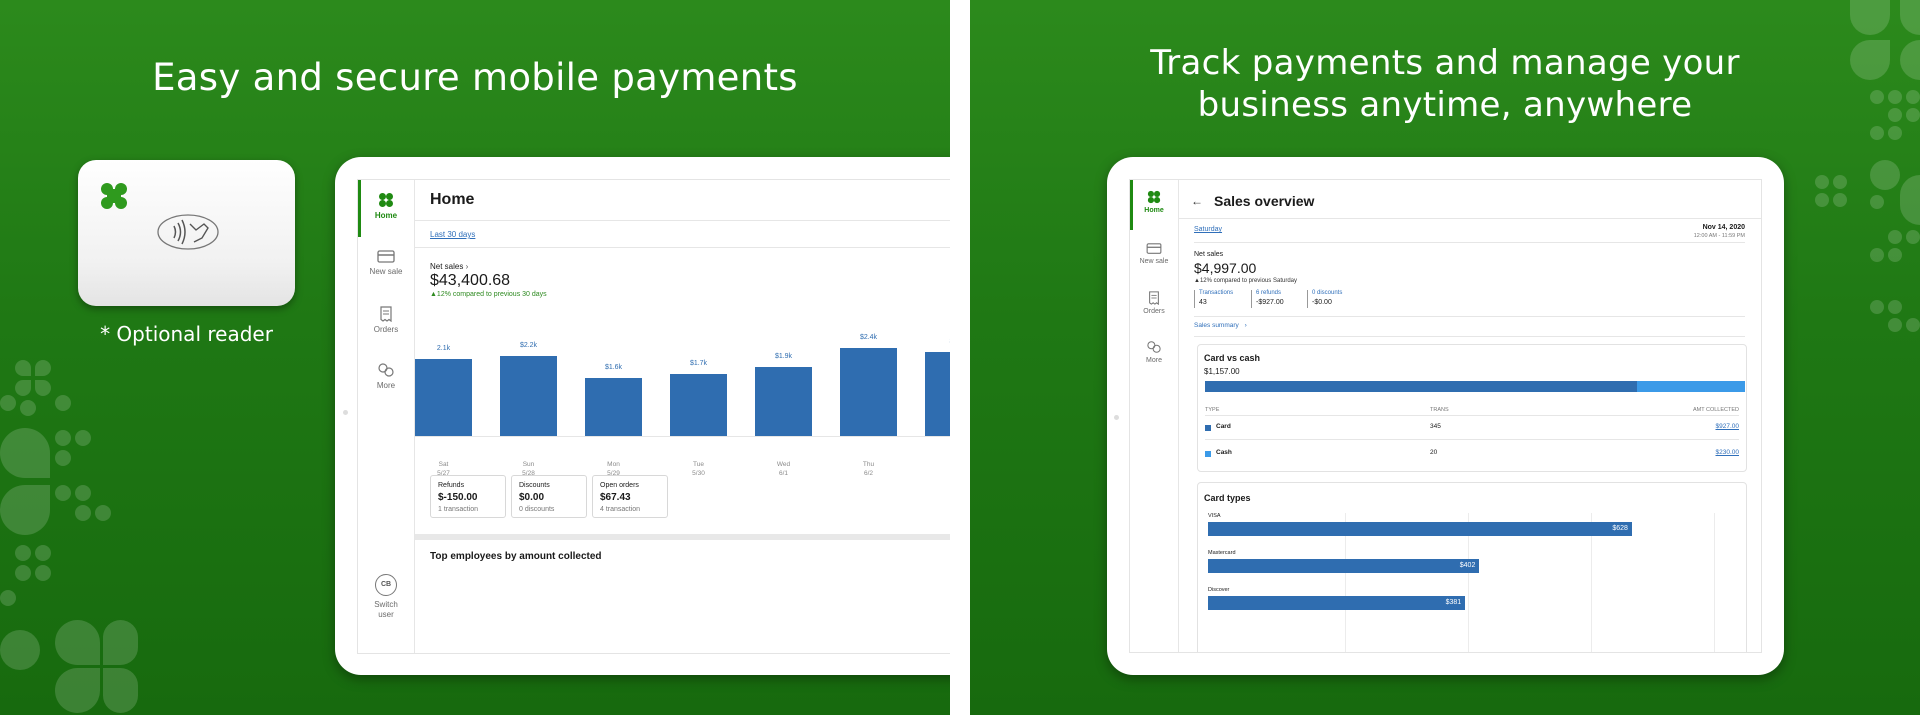 The height and width of the screenshot is (715, 1920). Describe the element at coordinates (1216, 325) in the screenshot. I see `sales-summary-label: Sales summary` at that location.